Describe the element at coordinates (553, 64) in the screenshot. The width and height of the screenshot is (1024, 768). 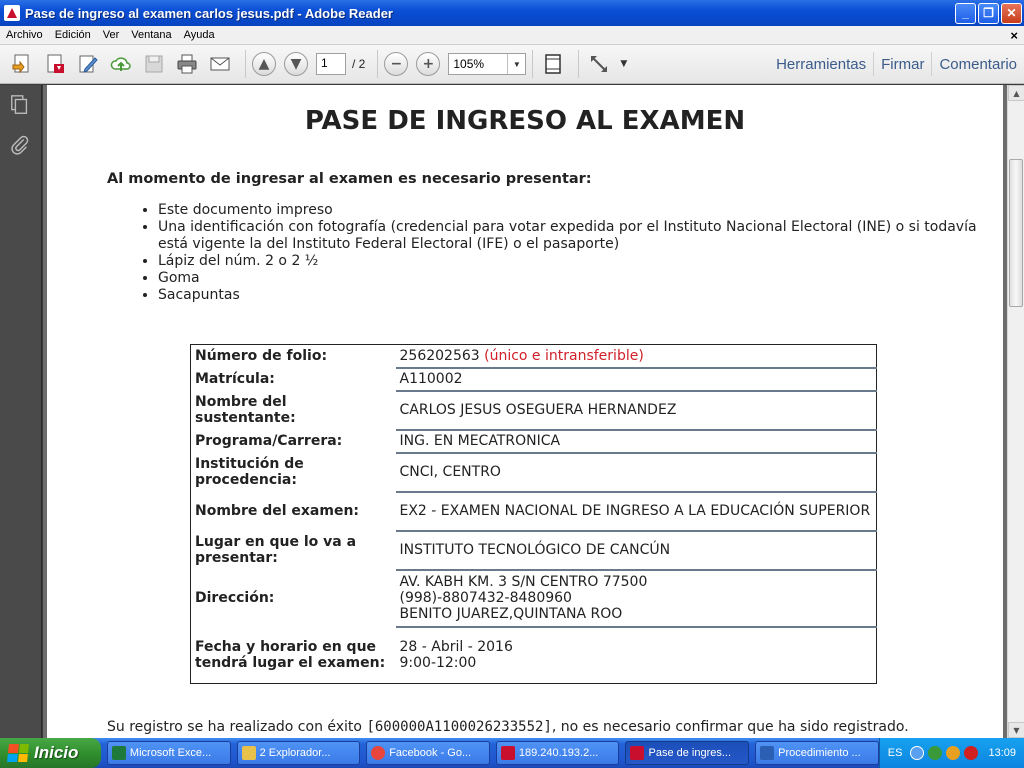
I see `fit-page-icon` at that location.